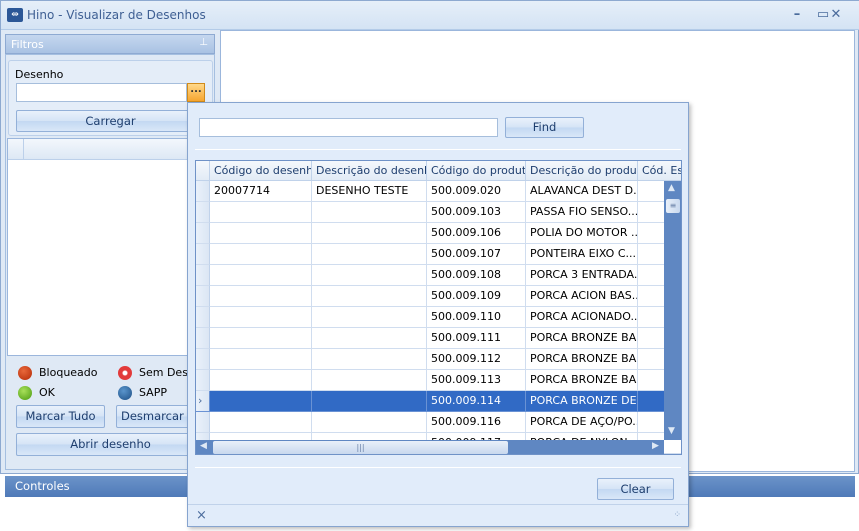 The width and height of the screenshot is (859, 531). What do you see at coordinates (655, 446) in the screenshot?
I see `scroll-right-icon: ▶` at bounding box center [655, 446].